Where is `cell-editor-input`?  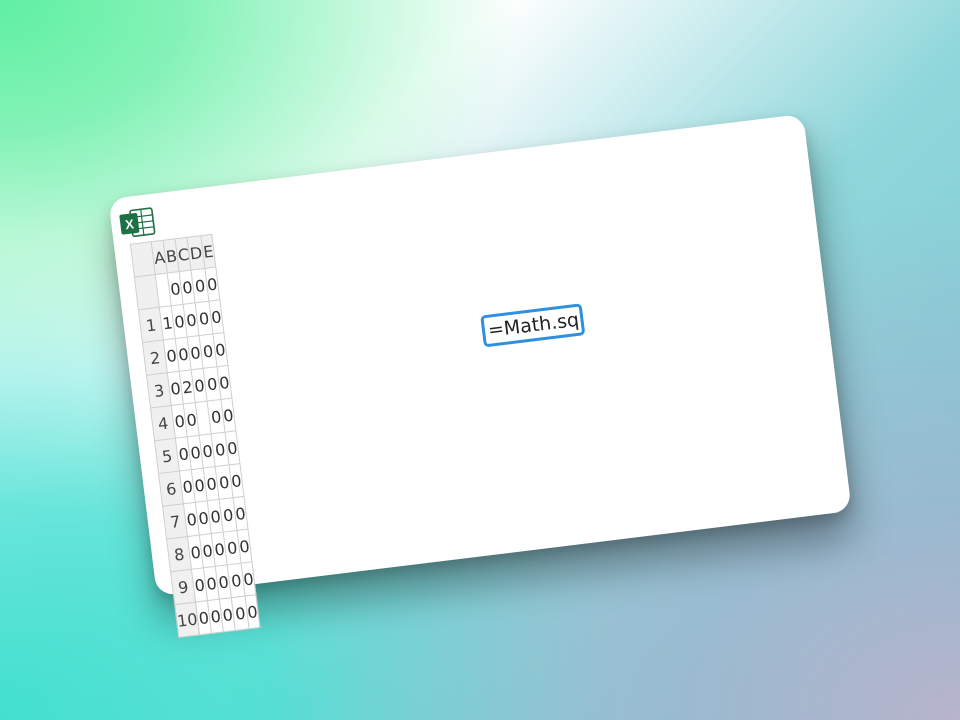 cell-editor-input is located at coordinates (533, 325).